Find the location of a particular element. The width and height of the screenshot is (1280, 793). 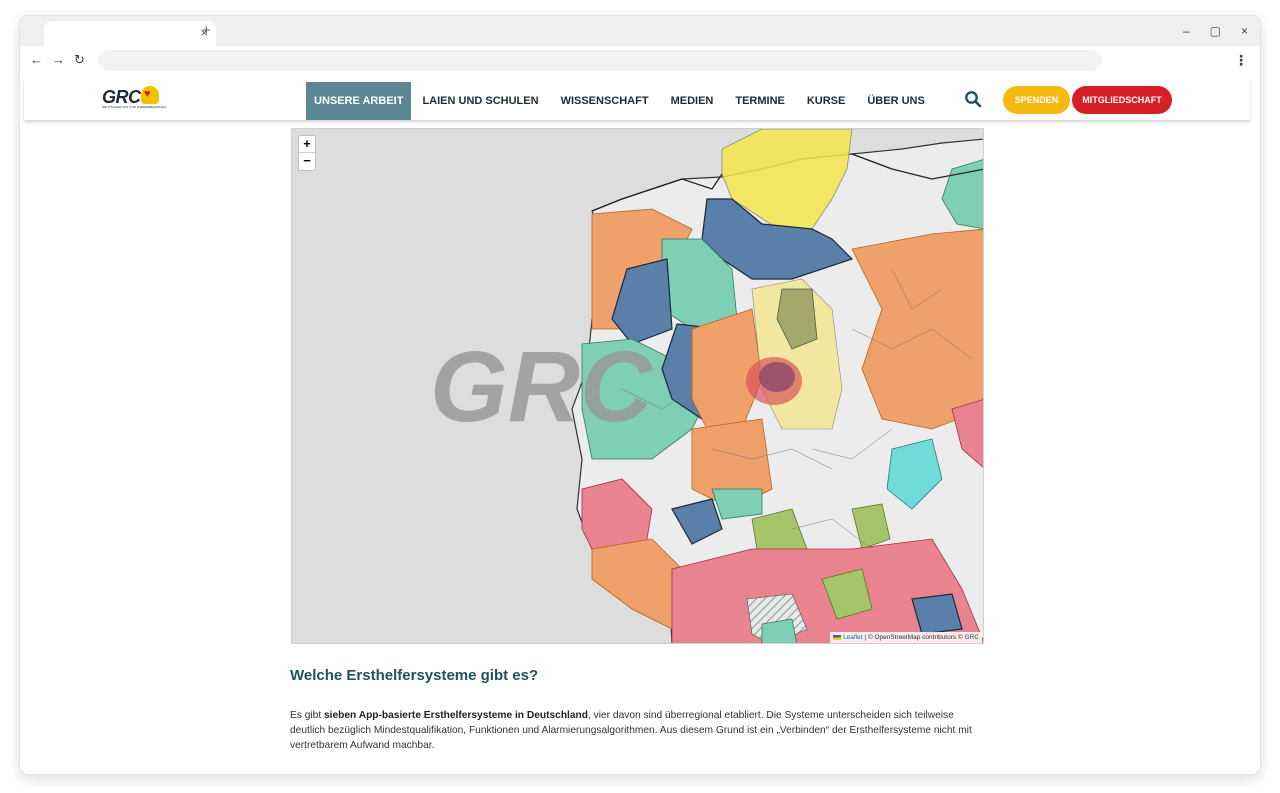

browser-menu-icon: ⋮ is located at coordinates (1241, 60).